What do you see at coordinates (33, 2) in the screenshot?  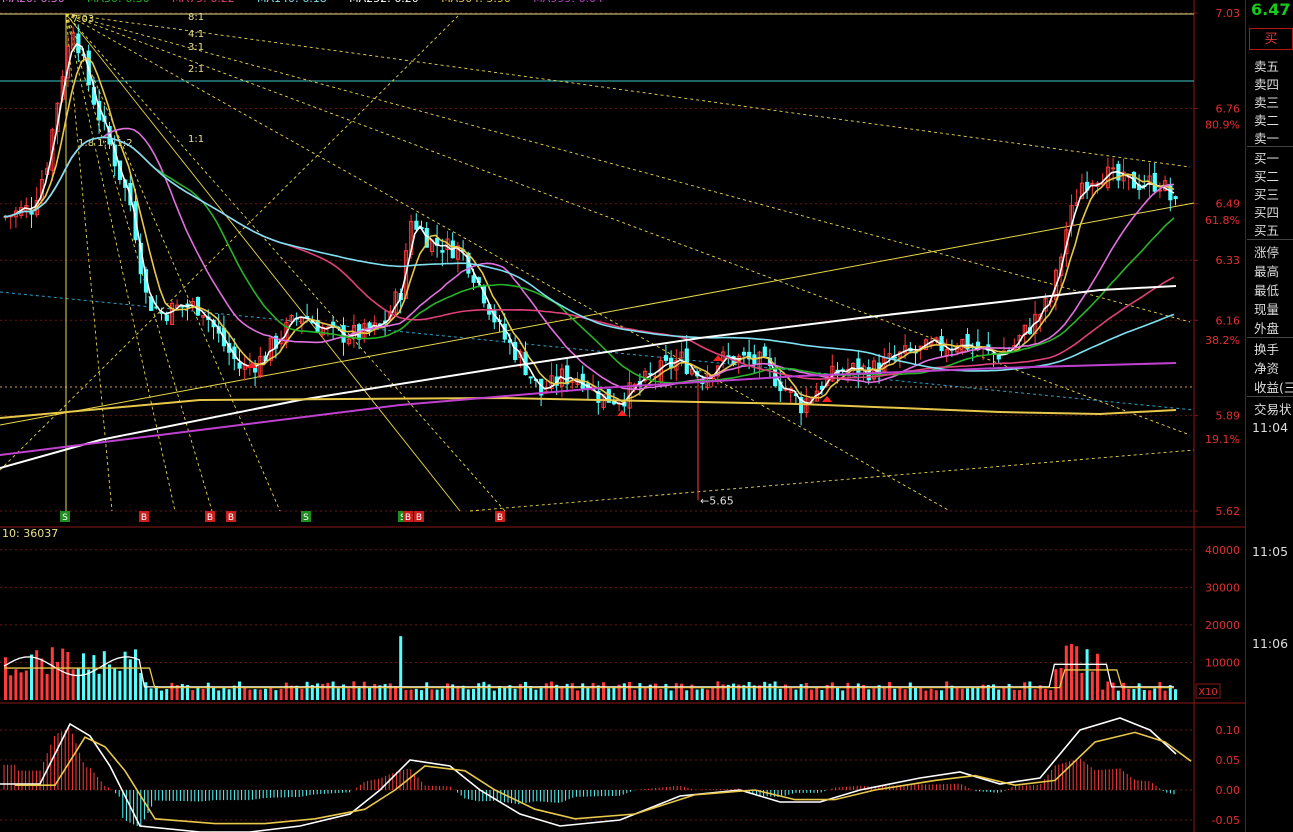 I see `ma-legend-label: MA20: 6.30` at bounding box center [33, 2].